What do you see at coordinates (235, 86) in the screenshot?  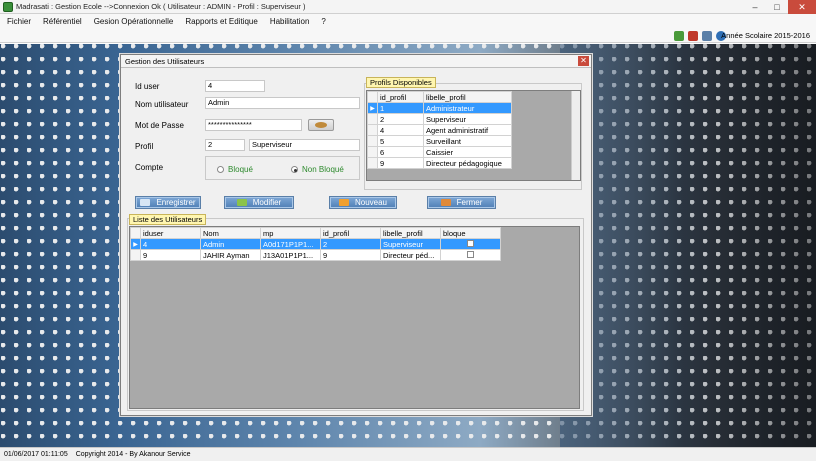 I see `id-user-field: 4` at bounding box center [235, 86].